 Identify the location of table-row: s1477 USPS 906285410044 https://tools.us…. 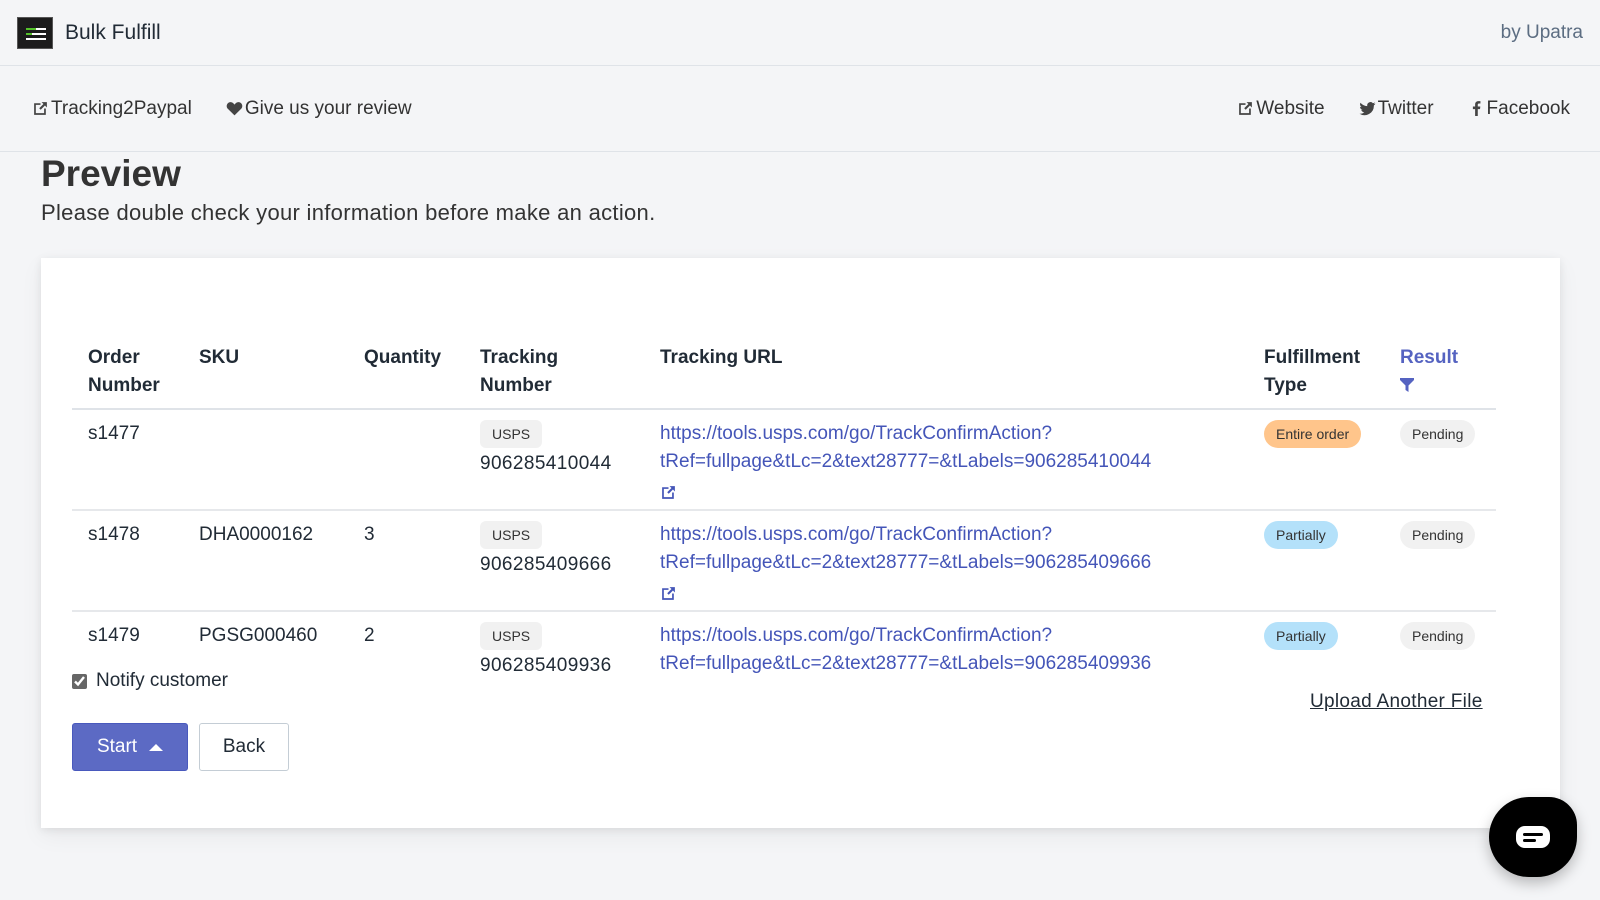
(784, 460).